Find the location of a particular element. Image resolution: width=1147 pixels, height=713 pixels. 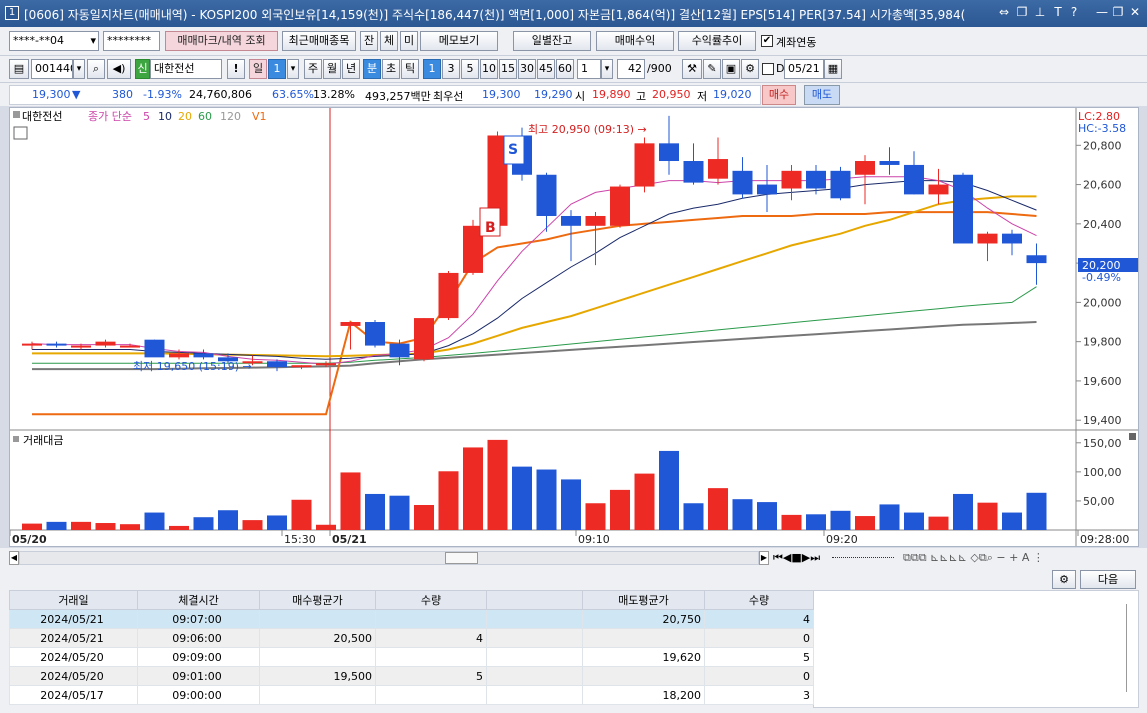

minute-60: 60 is located at coordinates (565, 69).